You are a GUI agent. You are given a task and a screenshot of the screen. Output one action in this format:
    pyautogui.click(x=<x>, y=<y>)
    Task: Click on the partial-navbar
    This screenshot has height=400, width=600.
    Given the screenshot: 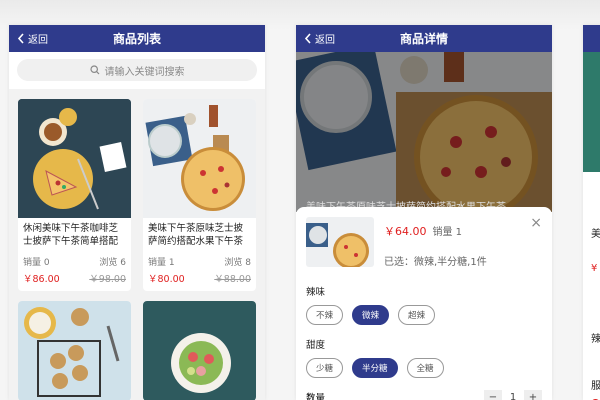 What is the action you would take?
    pyautogui.click(x=591, y=38)
    